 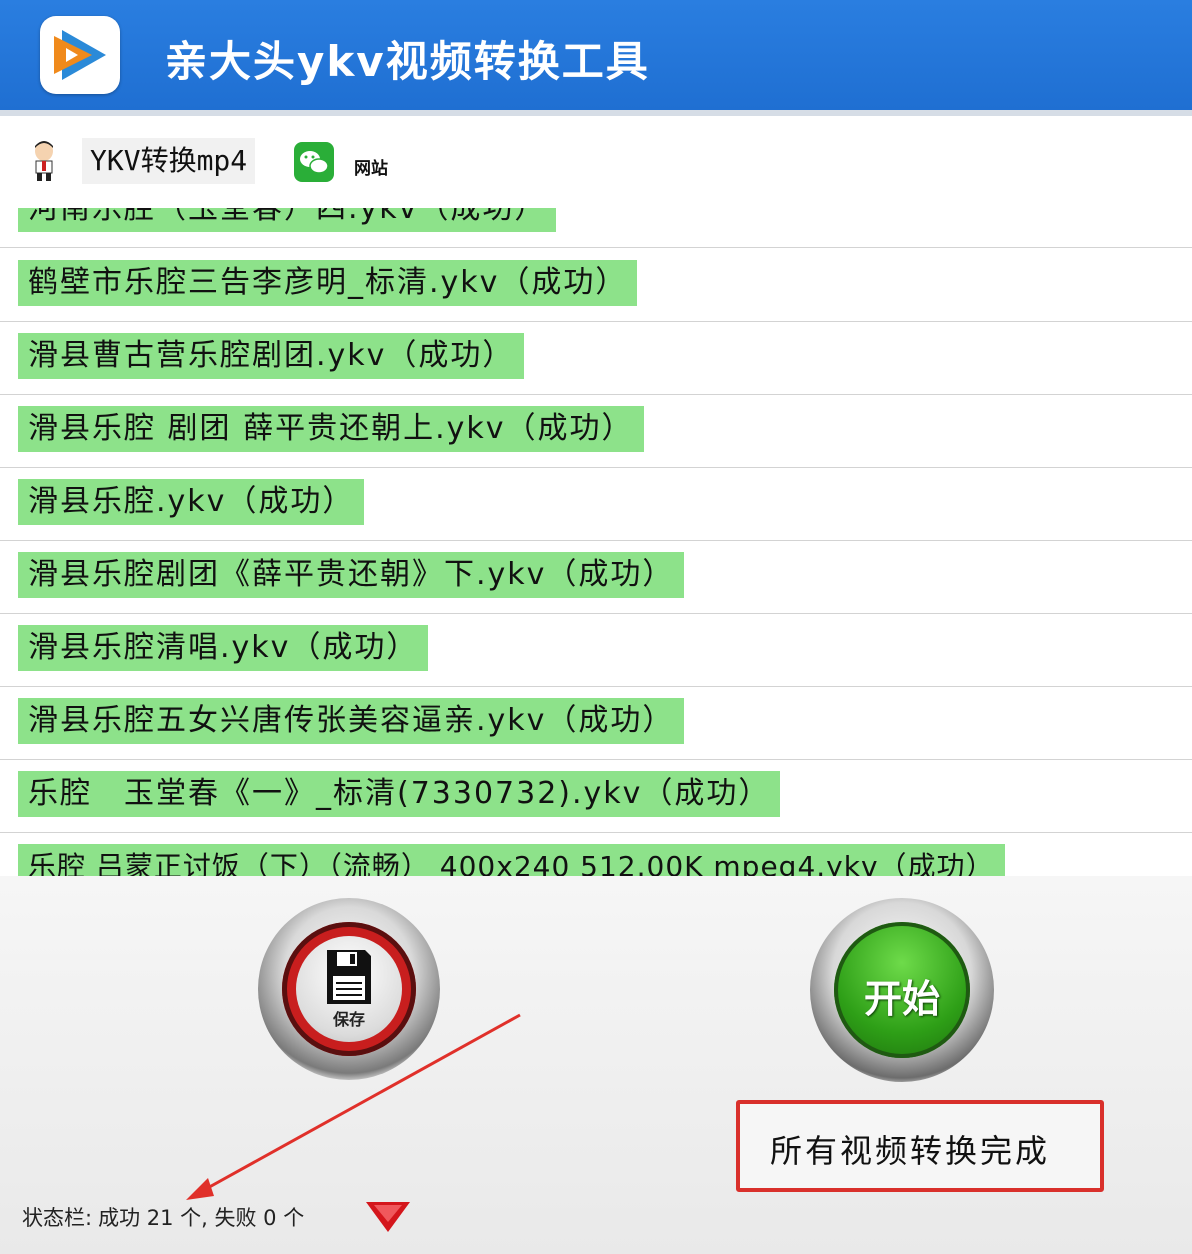 I want to click on tab-ykv-to-mp4: YKV转换mp4, so click(x=169, y=161).